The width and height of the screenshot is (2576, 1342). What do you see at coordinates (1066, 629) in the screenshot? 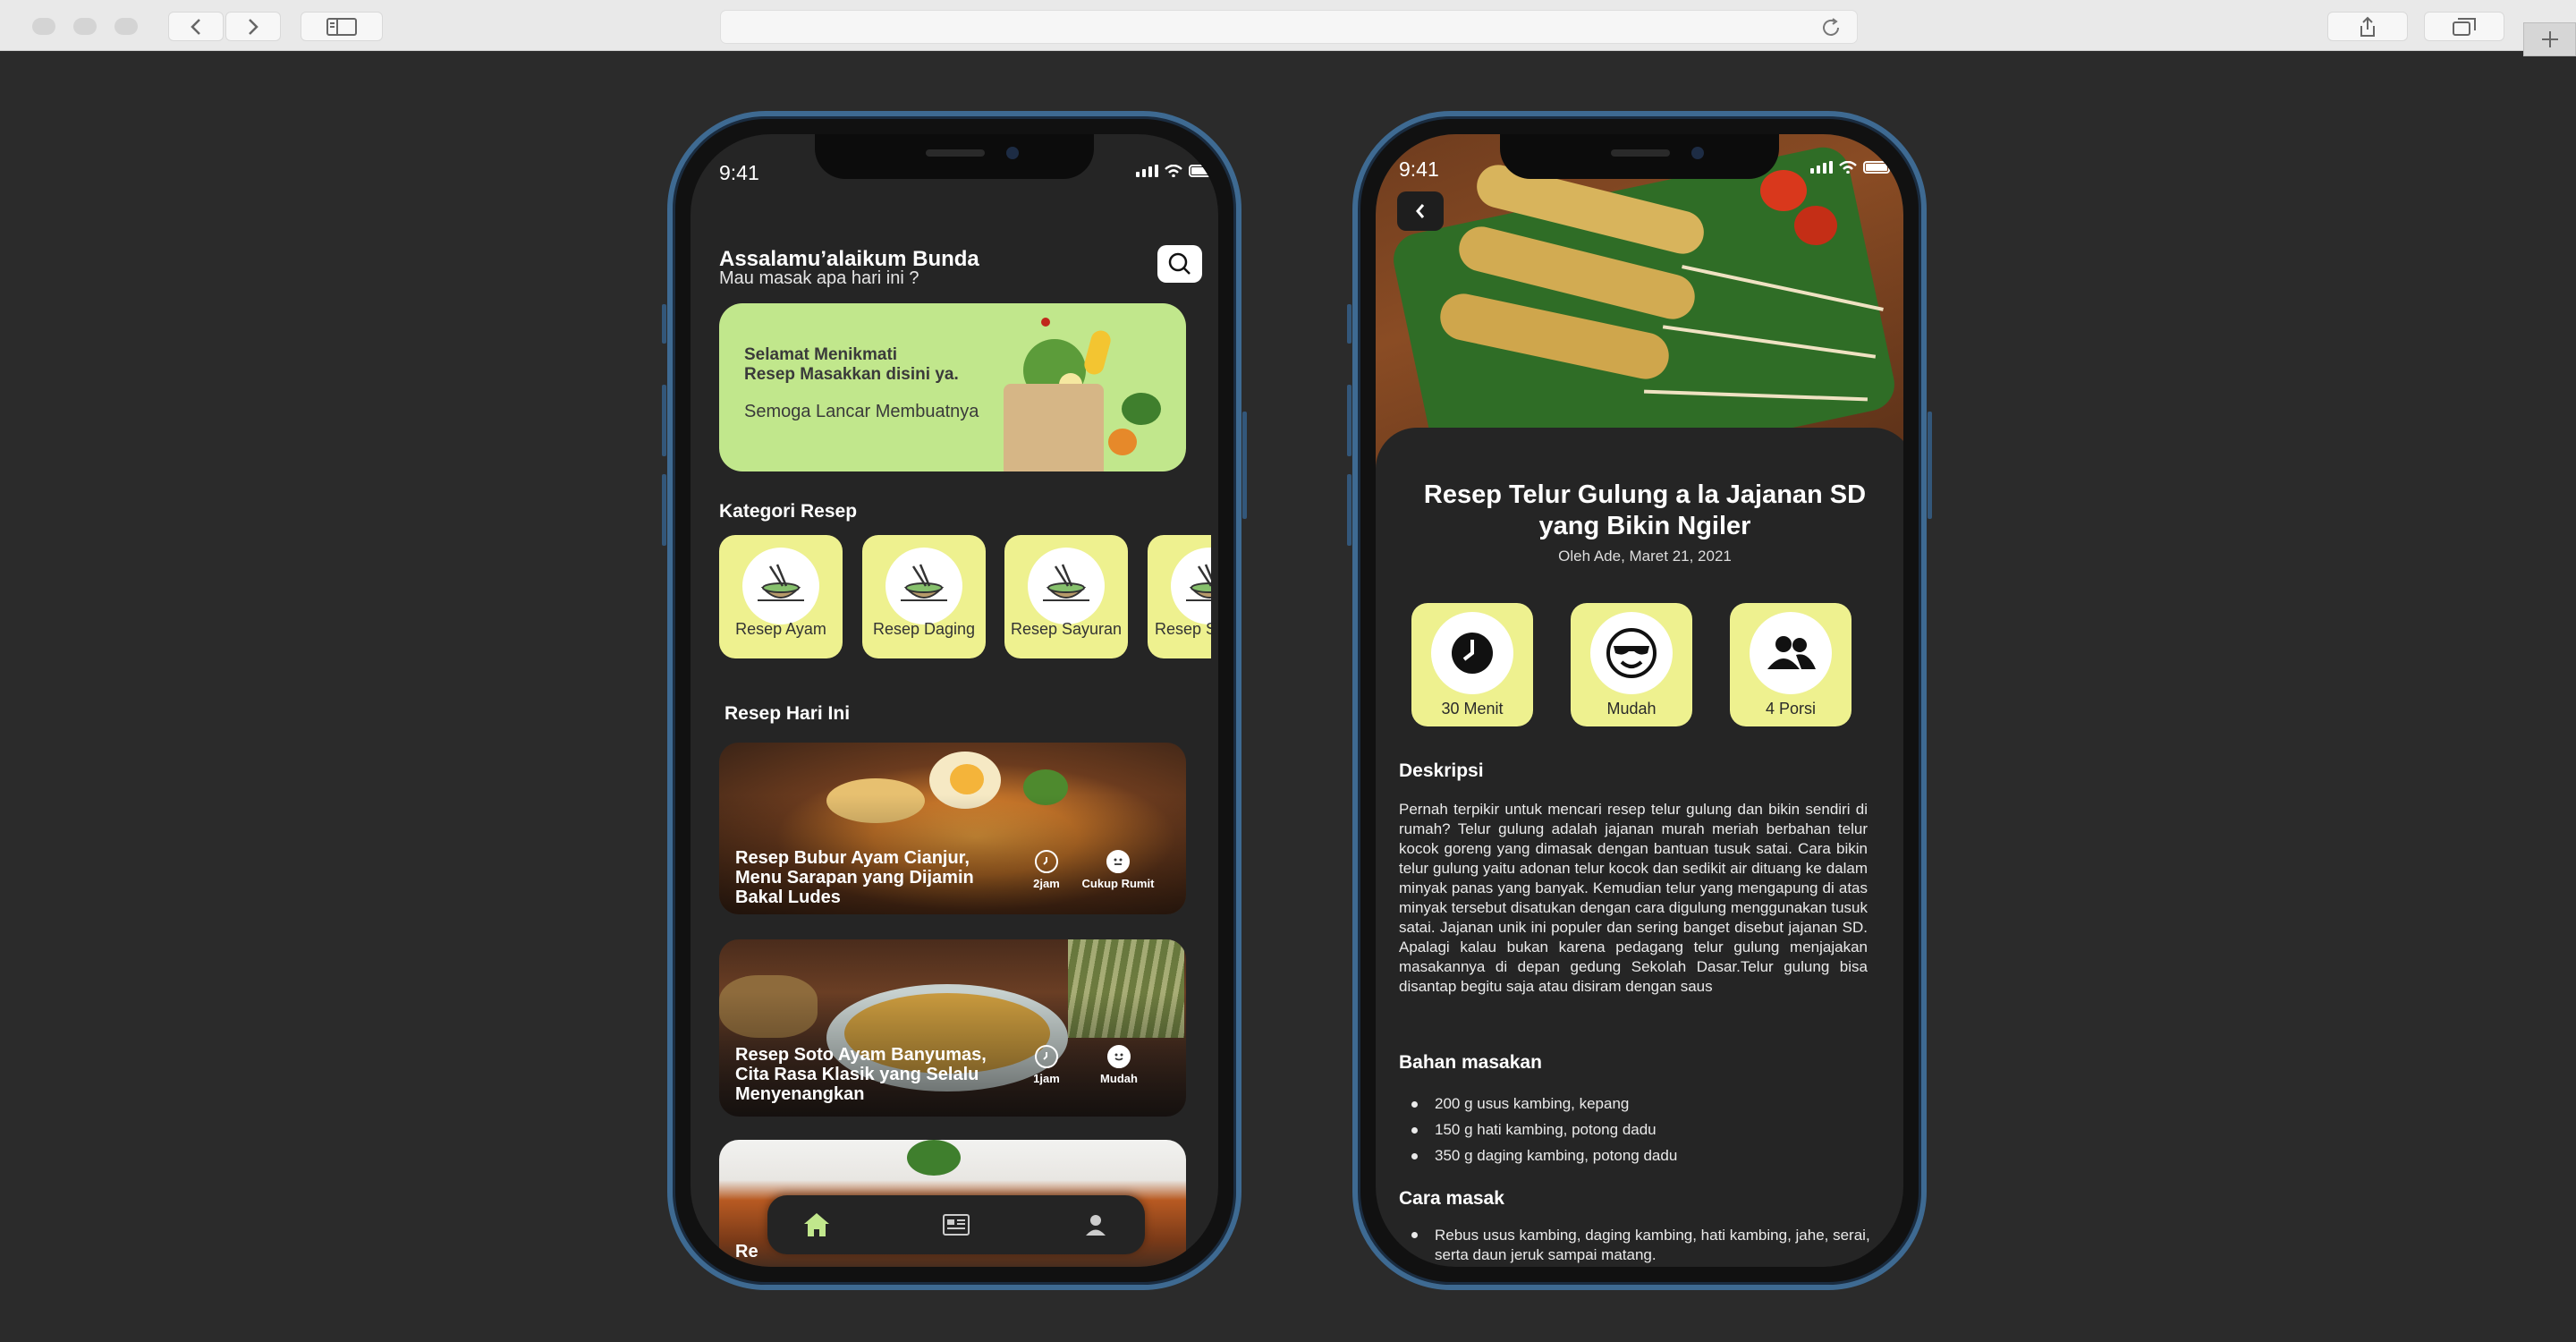
I see `category-label: Resep Sayuran` at bounding box center [1066, 629].